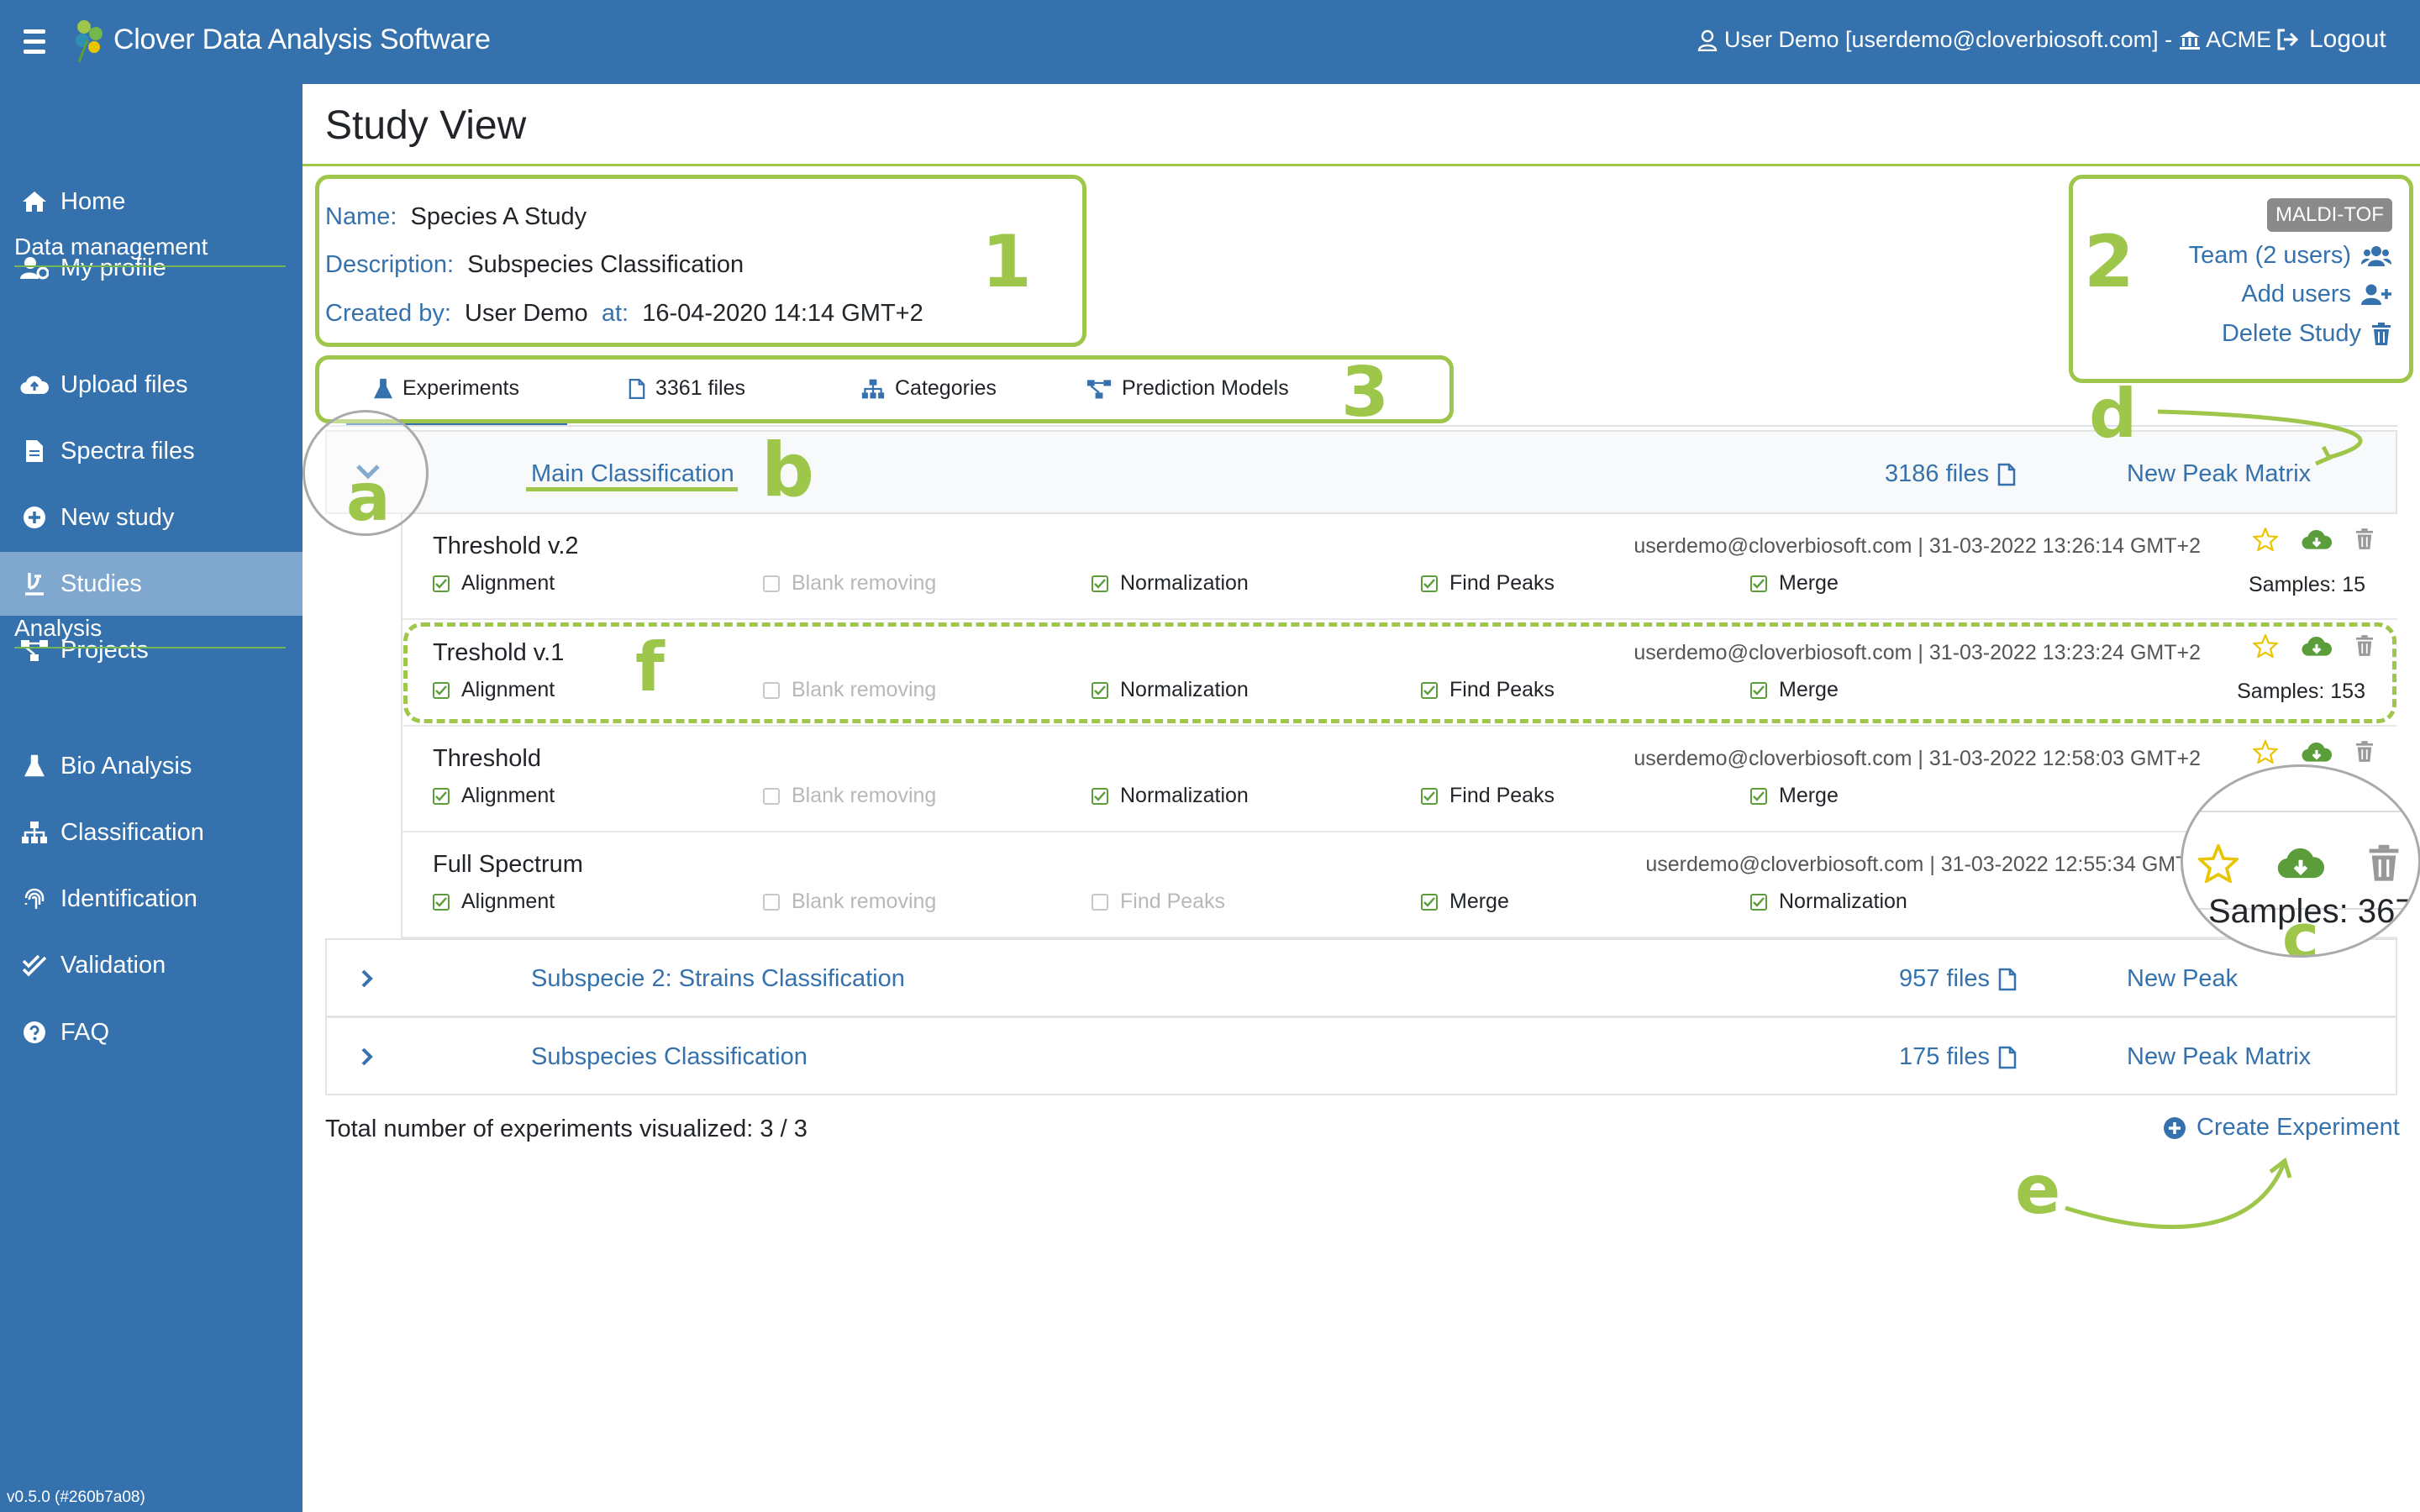  What do you see at coordinates (2300, 929) in the screenshot?
I see `annotation-label-c: c` at bounding box center [2300, 929].